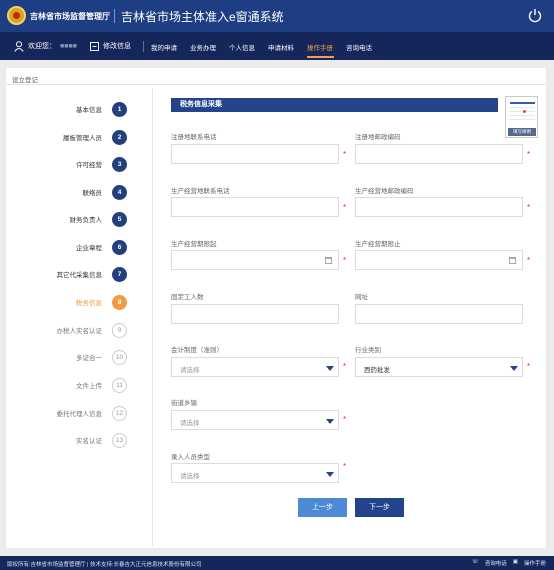 This screenshot has width=554, height=570. What do you see at coordinates (89, 302) in the screenshot?
I see `step-label-tax-info: 税务信息` at bounding box center [89, 302].